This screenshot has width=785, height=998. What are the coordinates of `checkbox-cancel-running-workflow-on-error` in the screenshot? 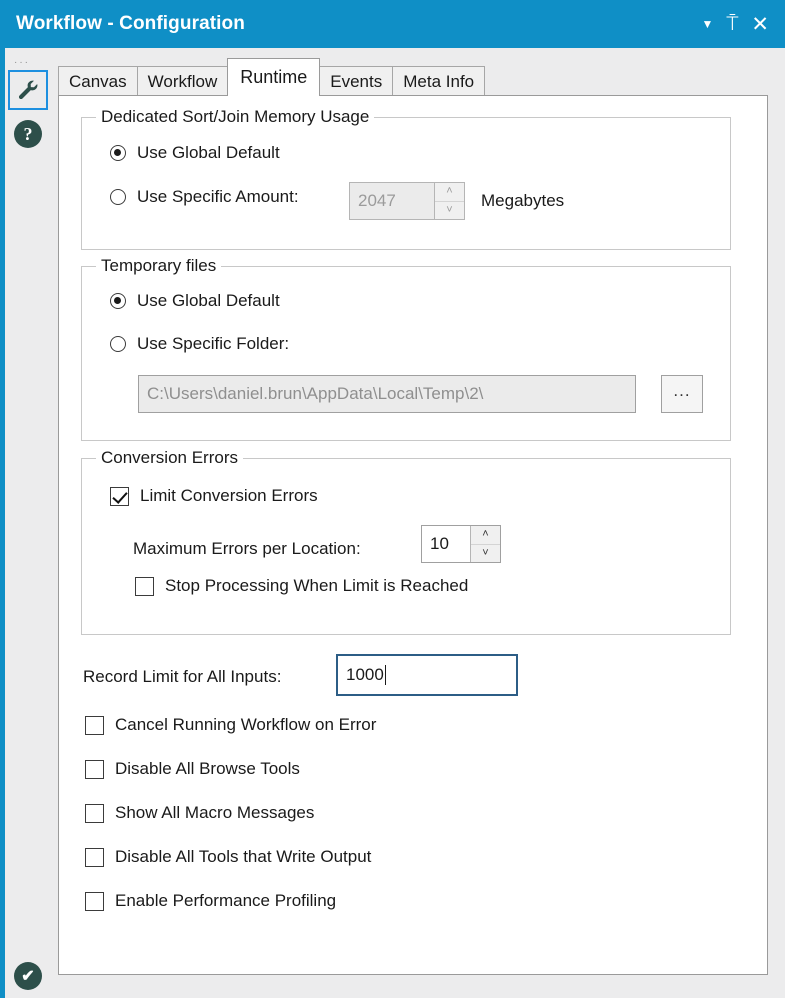 It's located at (94, 725).